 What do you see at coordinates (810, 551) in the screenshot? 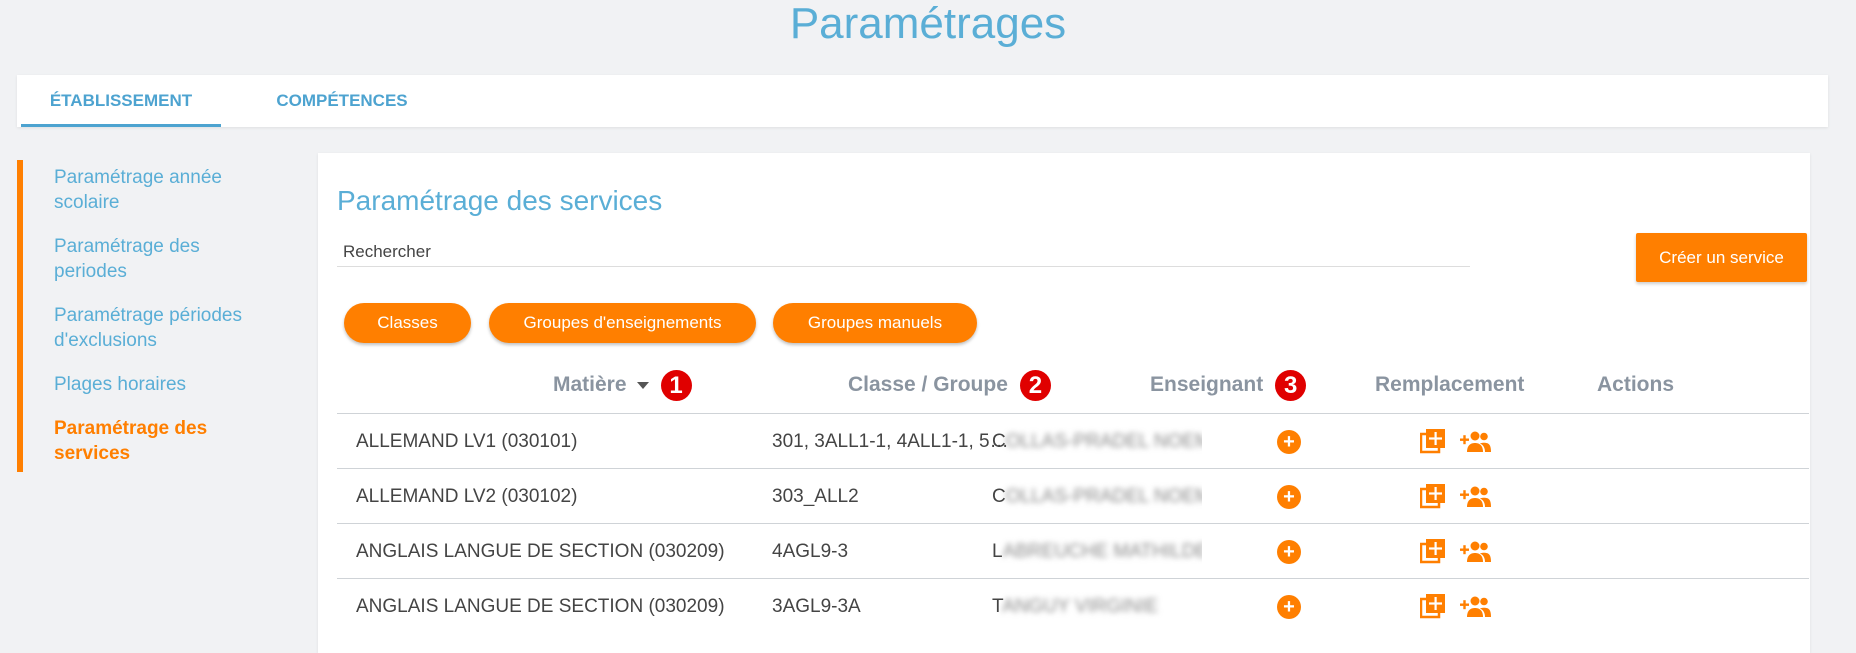
I see `cell-classe: 4AGL9-3` at bounding box center [810, 551].